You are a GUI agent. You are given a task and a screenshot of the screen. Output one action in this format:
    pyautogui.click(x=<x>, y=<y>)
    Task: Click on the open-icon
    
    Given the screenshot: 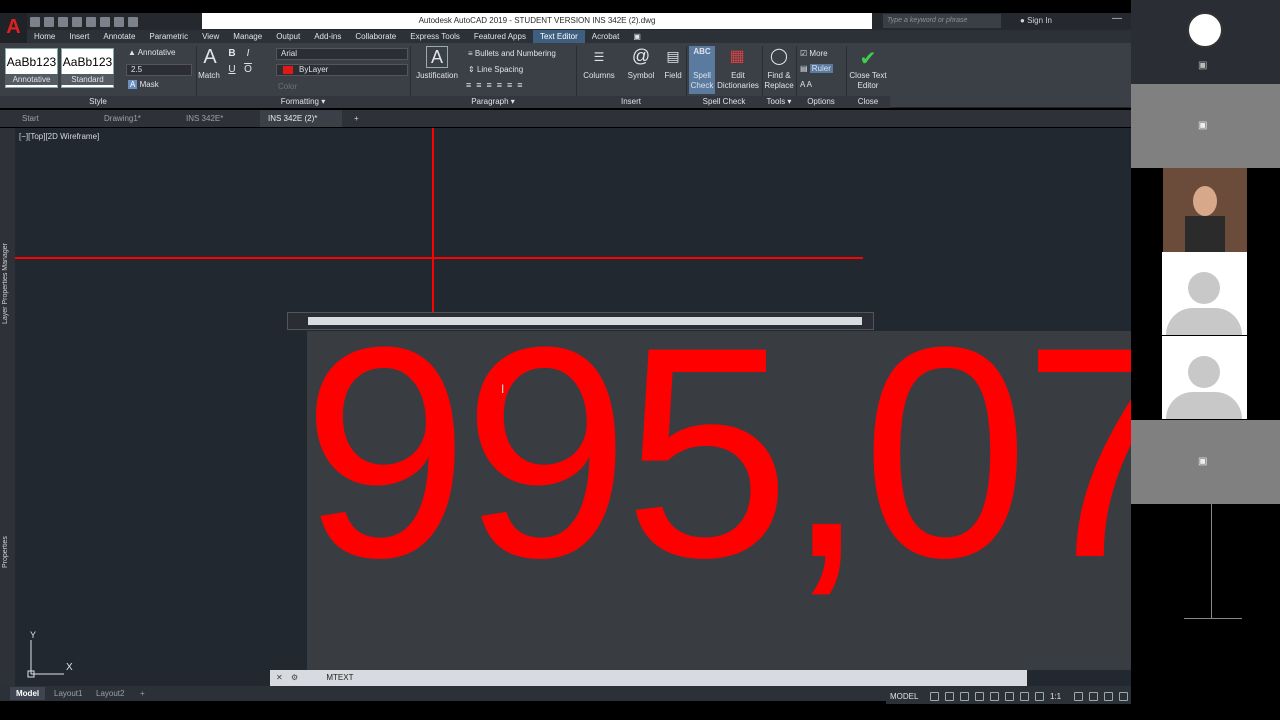 What is the action you would take?
    pyautogui.click(x=49, y=21)
    